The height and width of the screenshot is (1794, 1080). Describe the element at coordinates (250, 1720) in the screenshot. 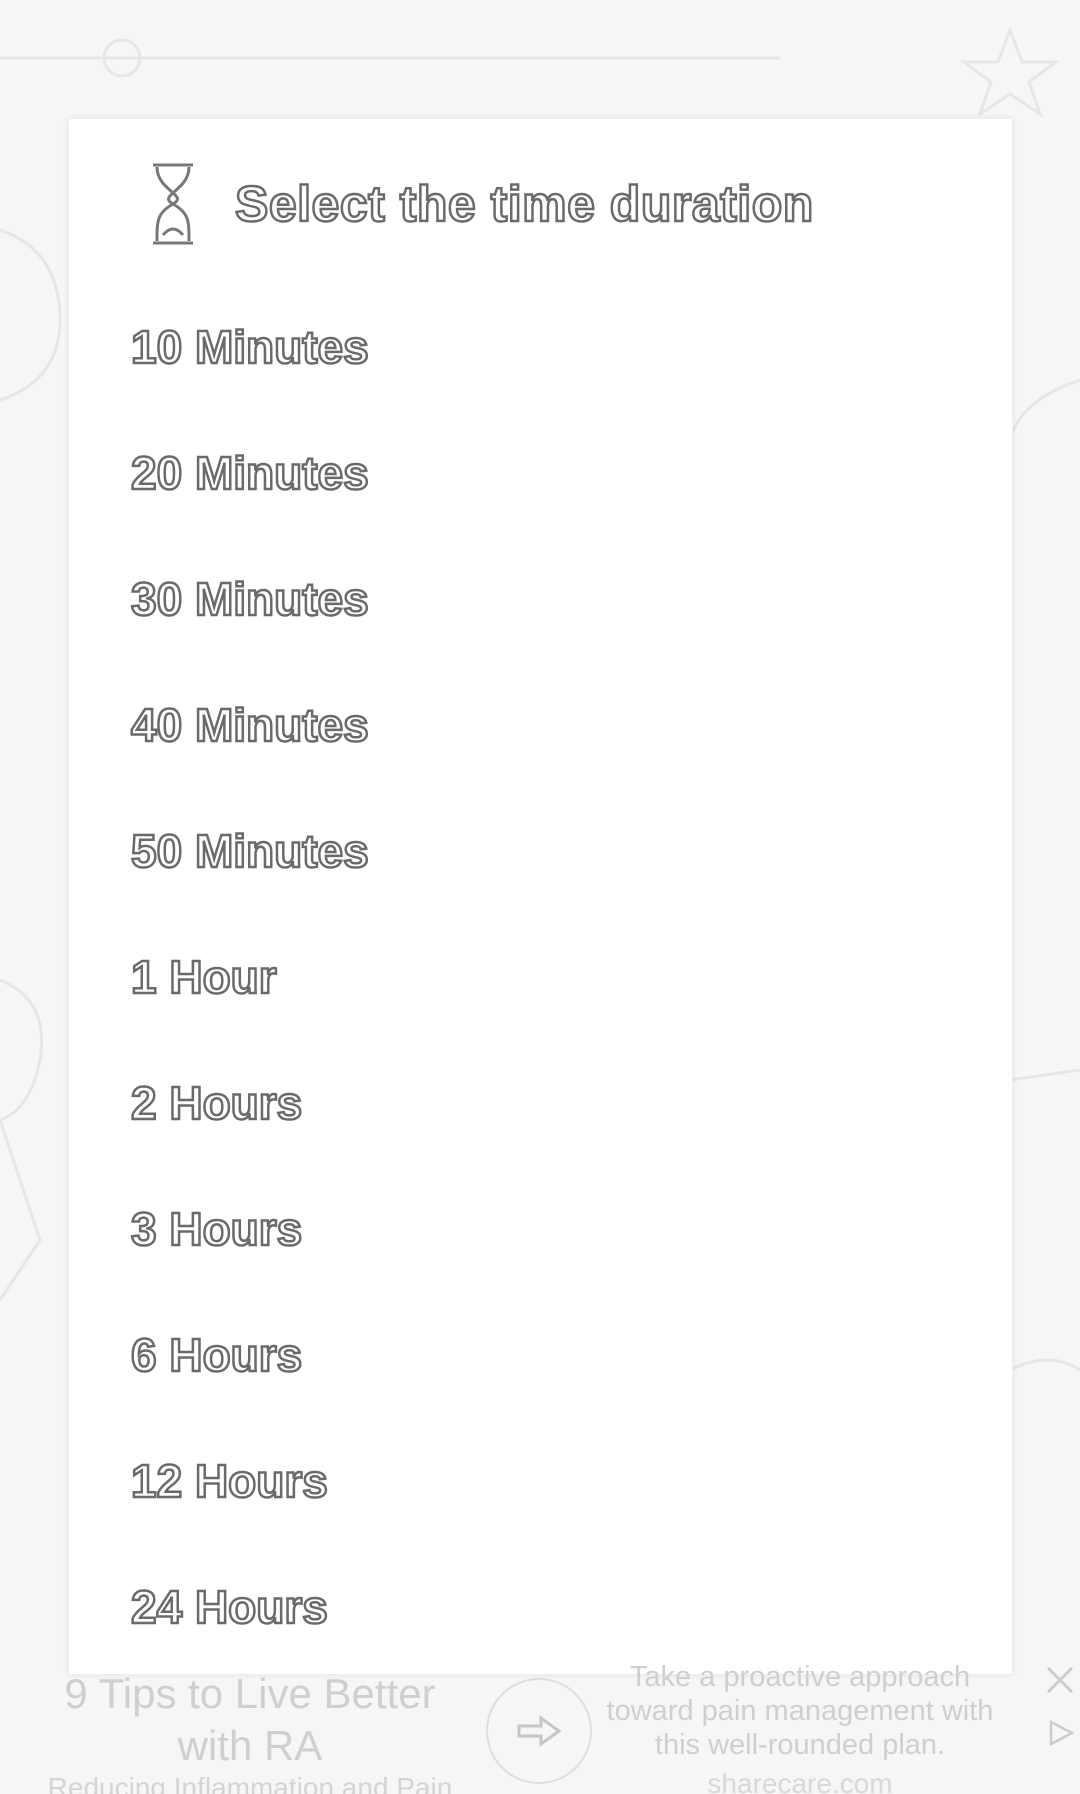

I see `ad-headline: 9 Tips to Live Better with RA` at that location.